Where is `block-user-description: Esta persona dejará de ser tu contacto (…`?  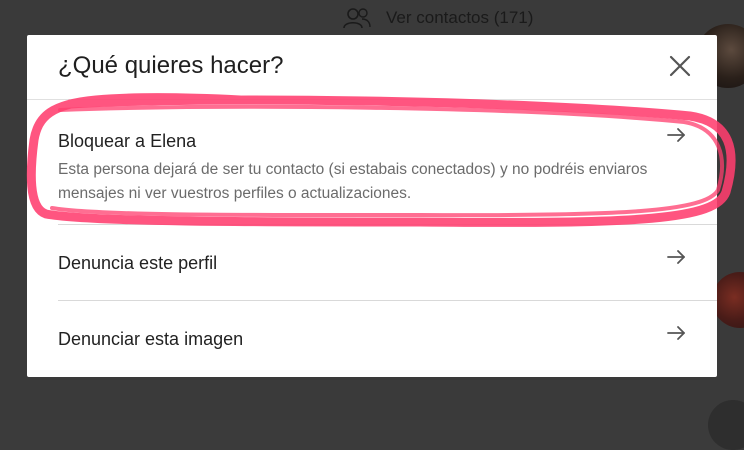 block-user-description: Esta persona dejará de ser tu contacto (… is located at coordinates (353, 181).